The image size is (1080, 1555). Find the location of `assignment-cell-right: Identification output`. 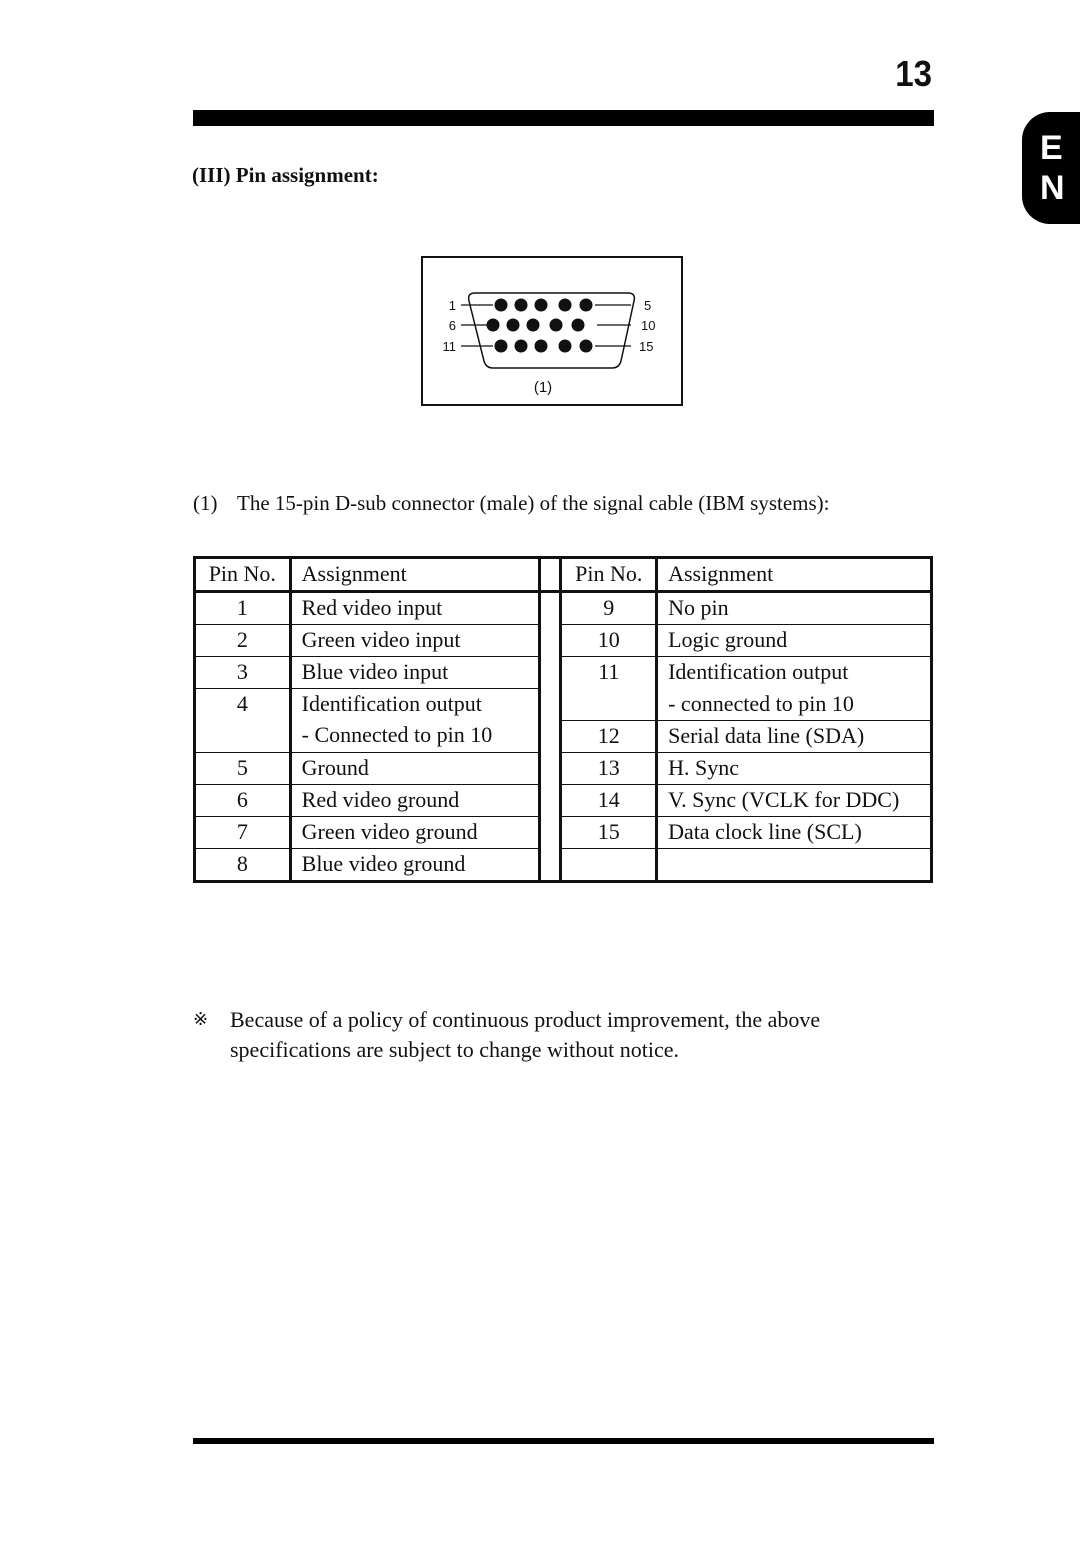

assignment-cell-right: Identification output is located at coordinates (758, 671).